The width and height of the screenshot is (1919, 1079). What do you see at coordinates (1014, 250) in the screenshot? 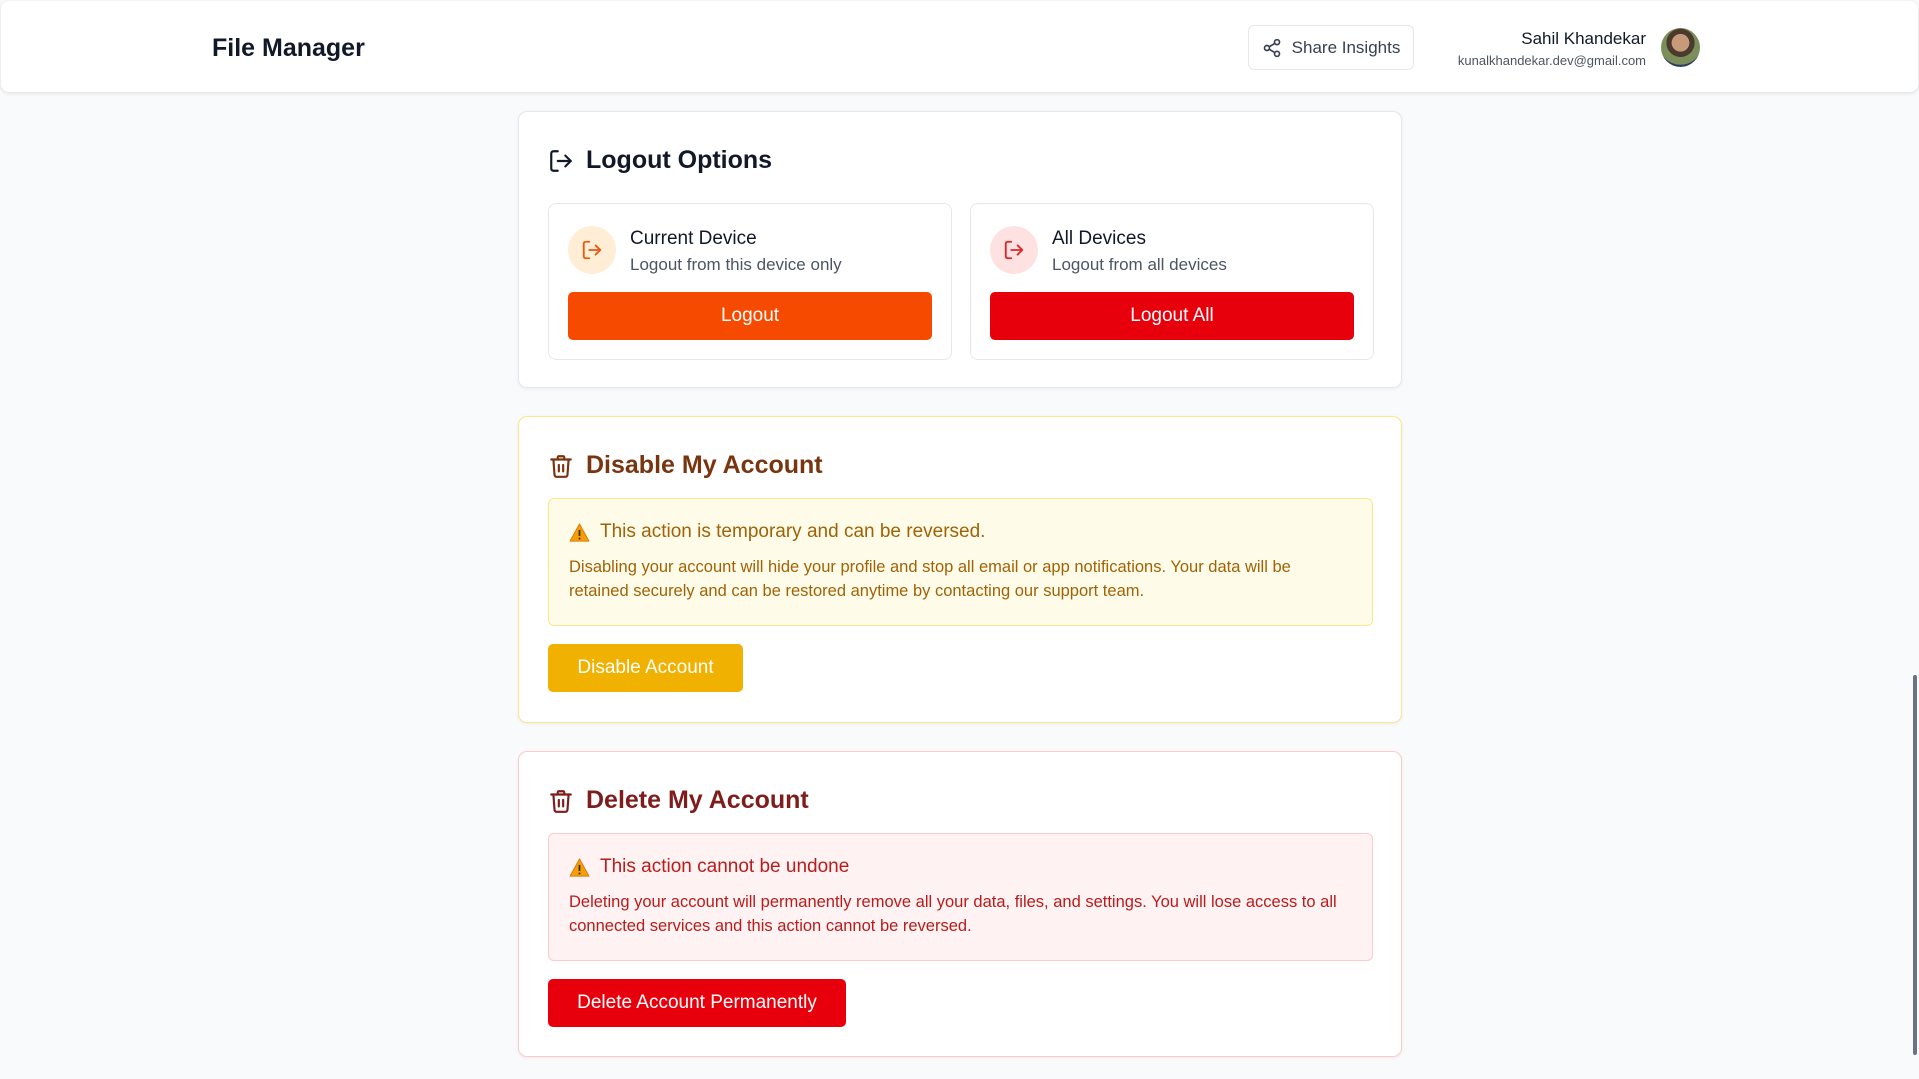
I see `logout-all-icon` at bounding box center [1014, 250].